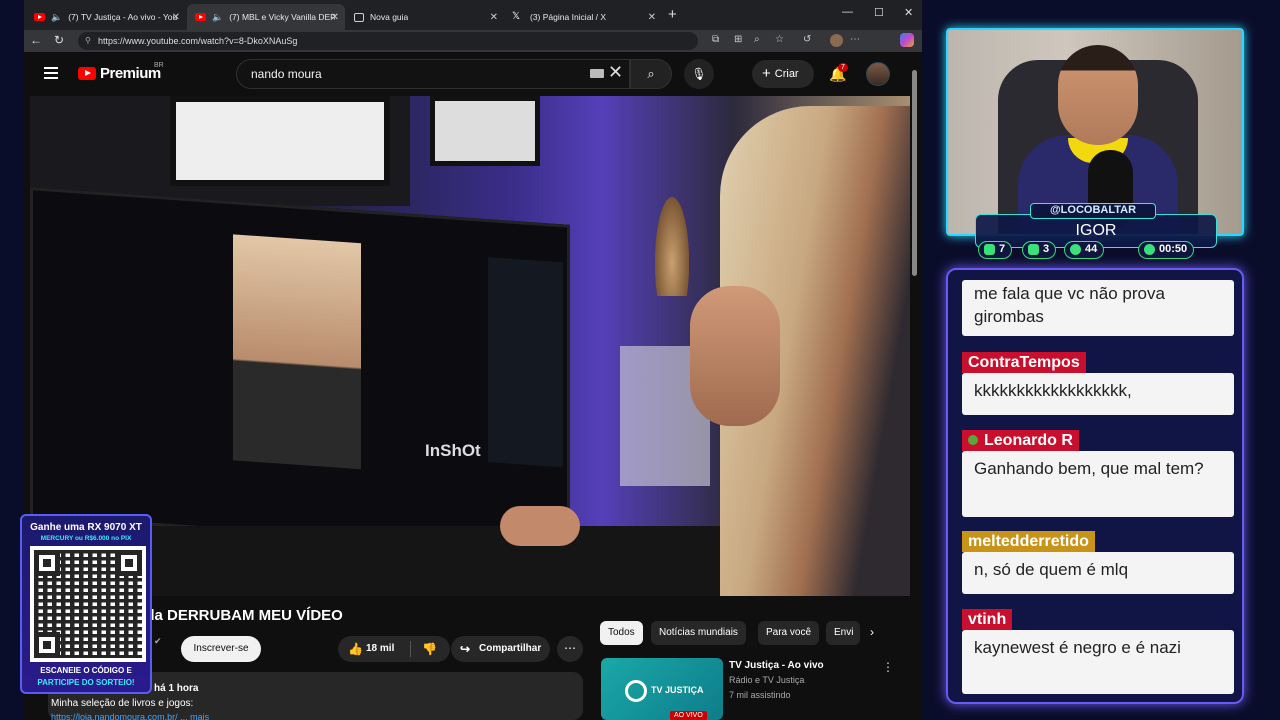 The height and width of the screenshot is (720, 1280). What do you see at coordinates (878, 74) in the screenshot?
I see `avatar` at bounding box center [878, 74].